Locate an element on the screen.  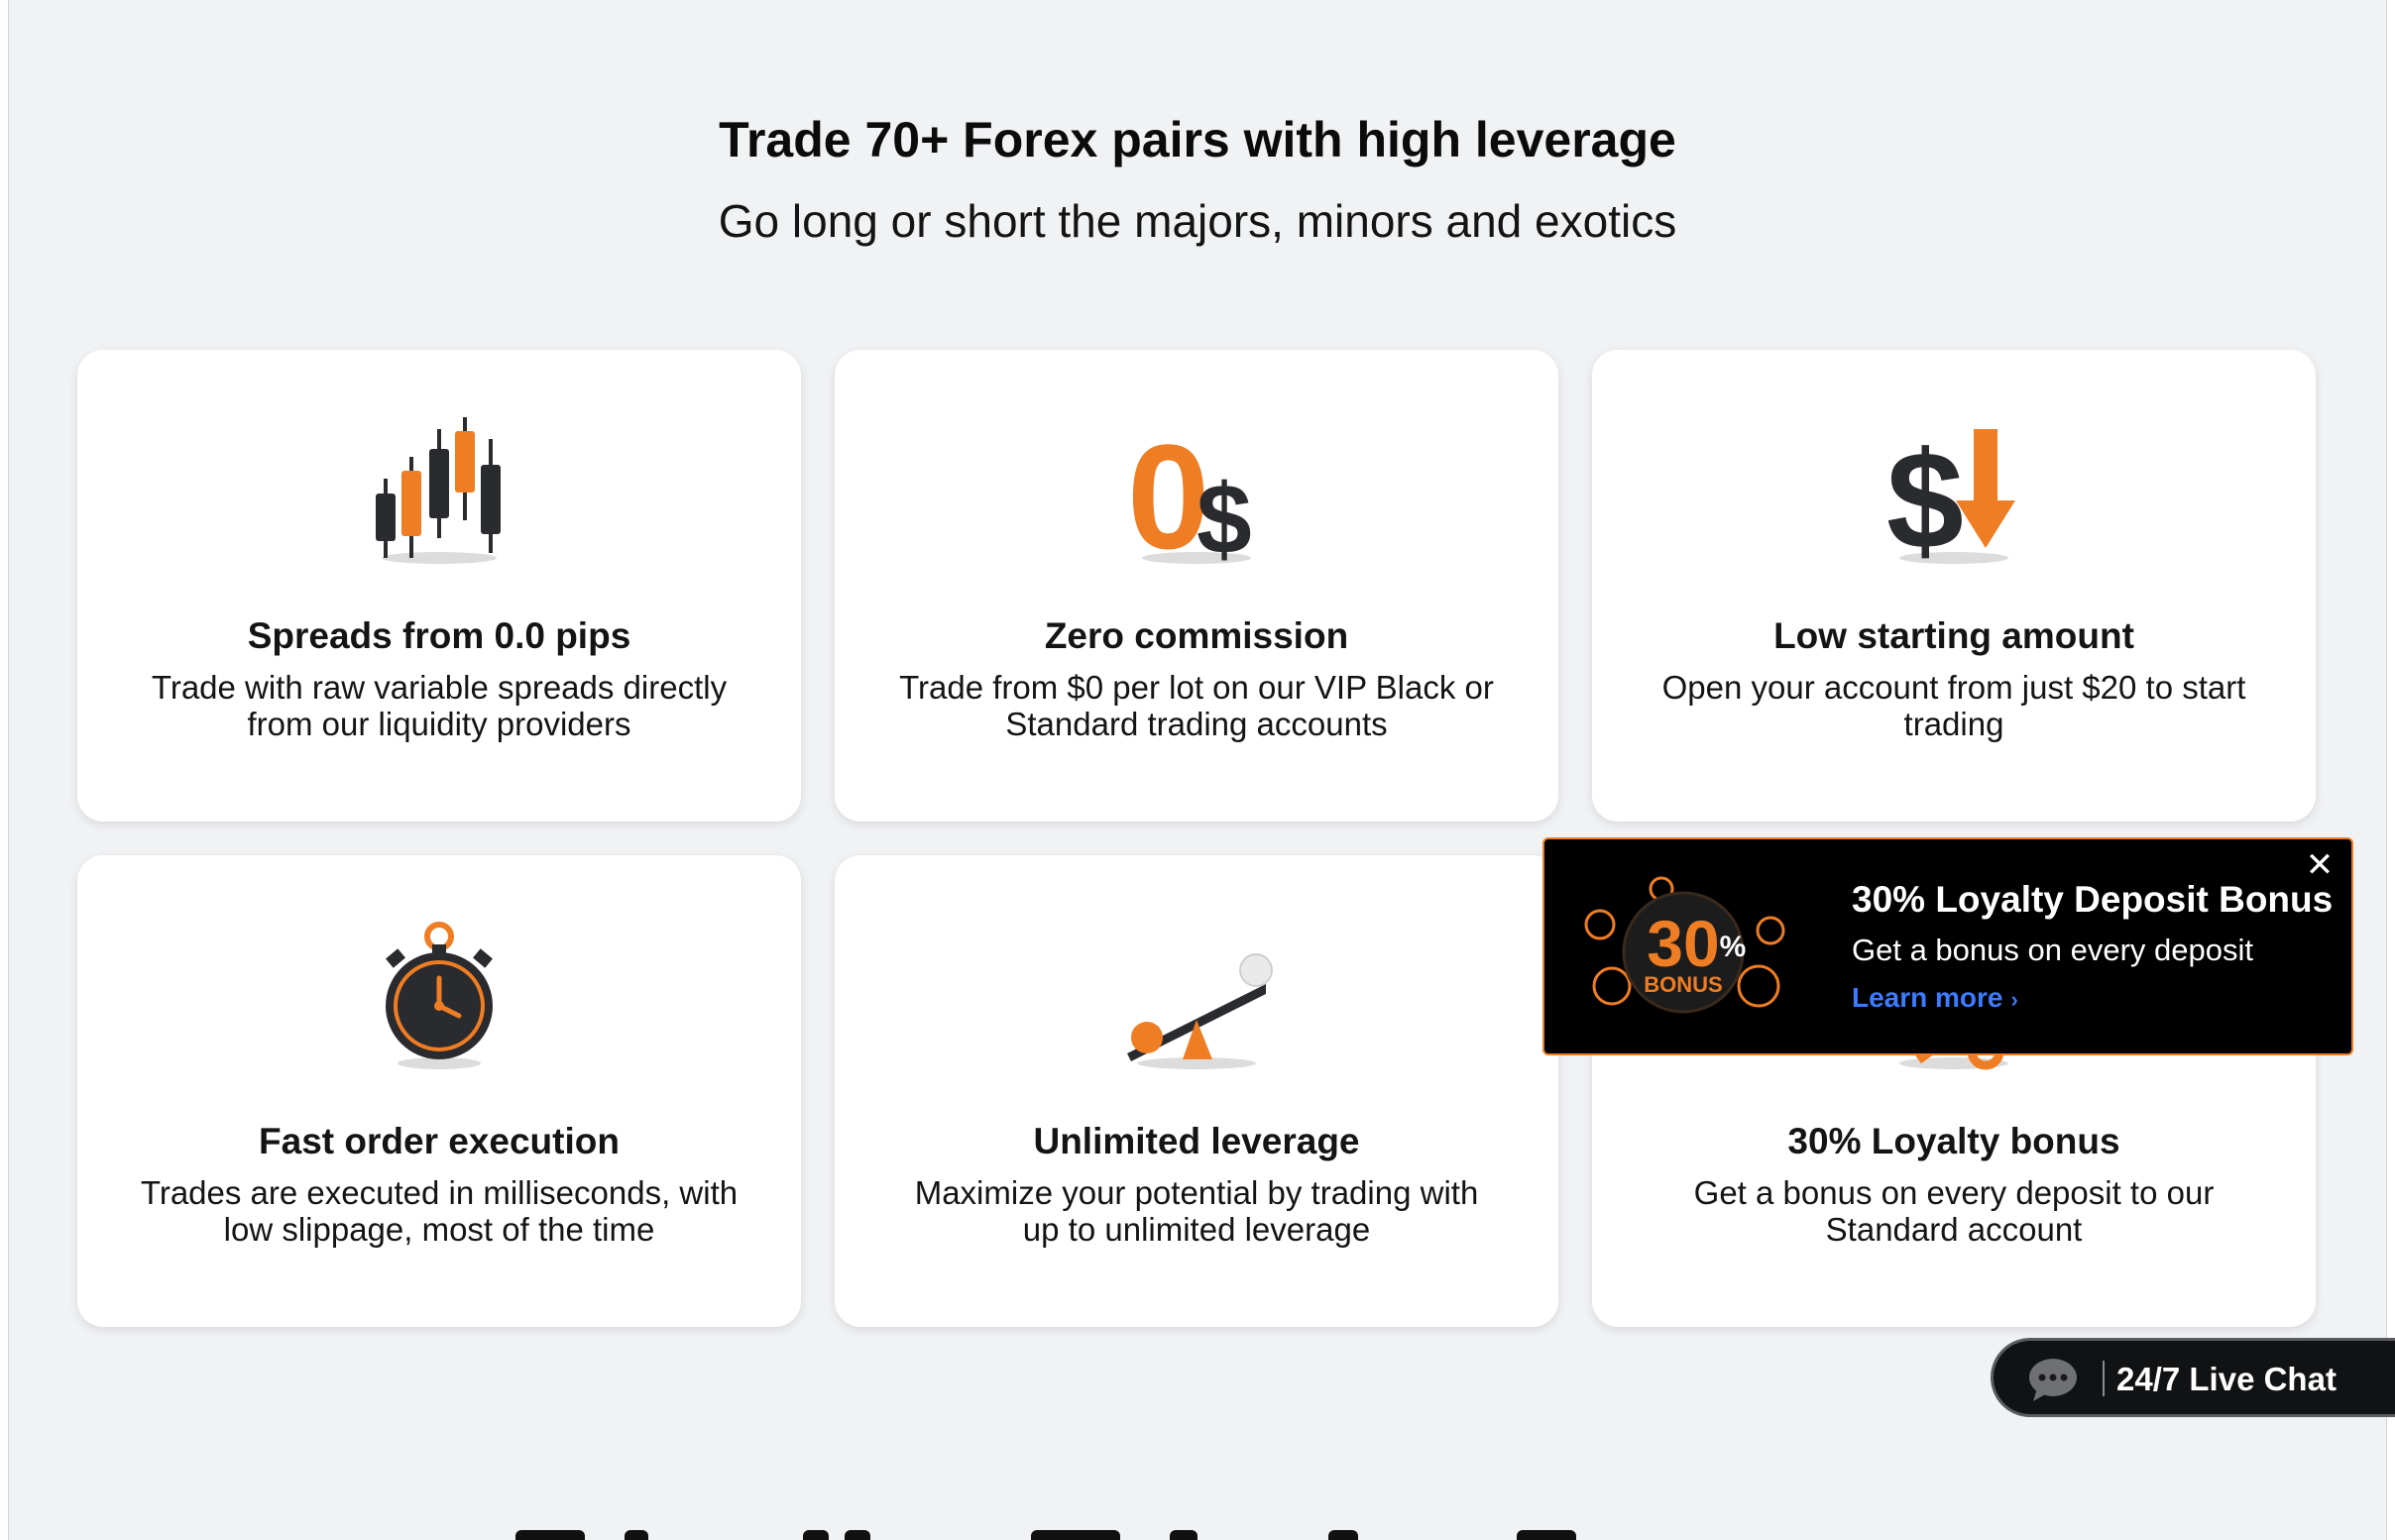
live-chat-button: 24/7 Live Chat is located at coordinates (2193, 1377).